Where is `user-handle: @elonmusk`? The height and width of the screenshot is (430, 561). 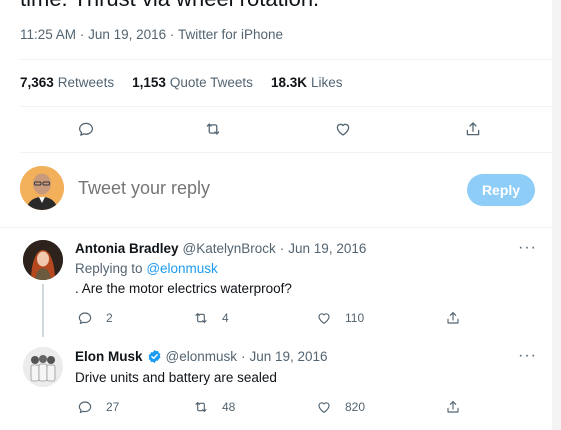
user-handle: @elonmusk is located at coordinates (201, 356).